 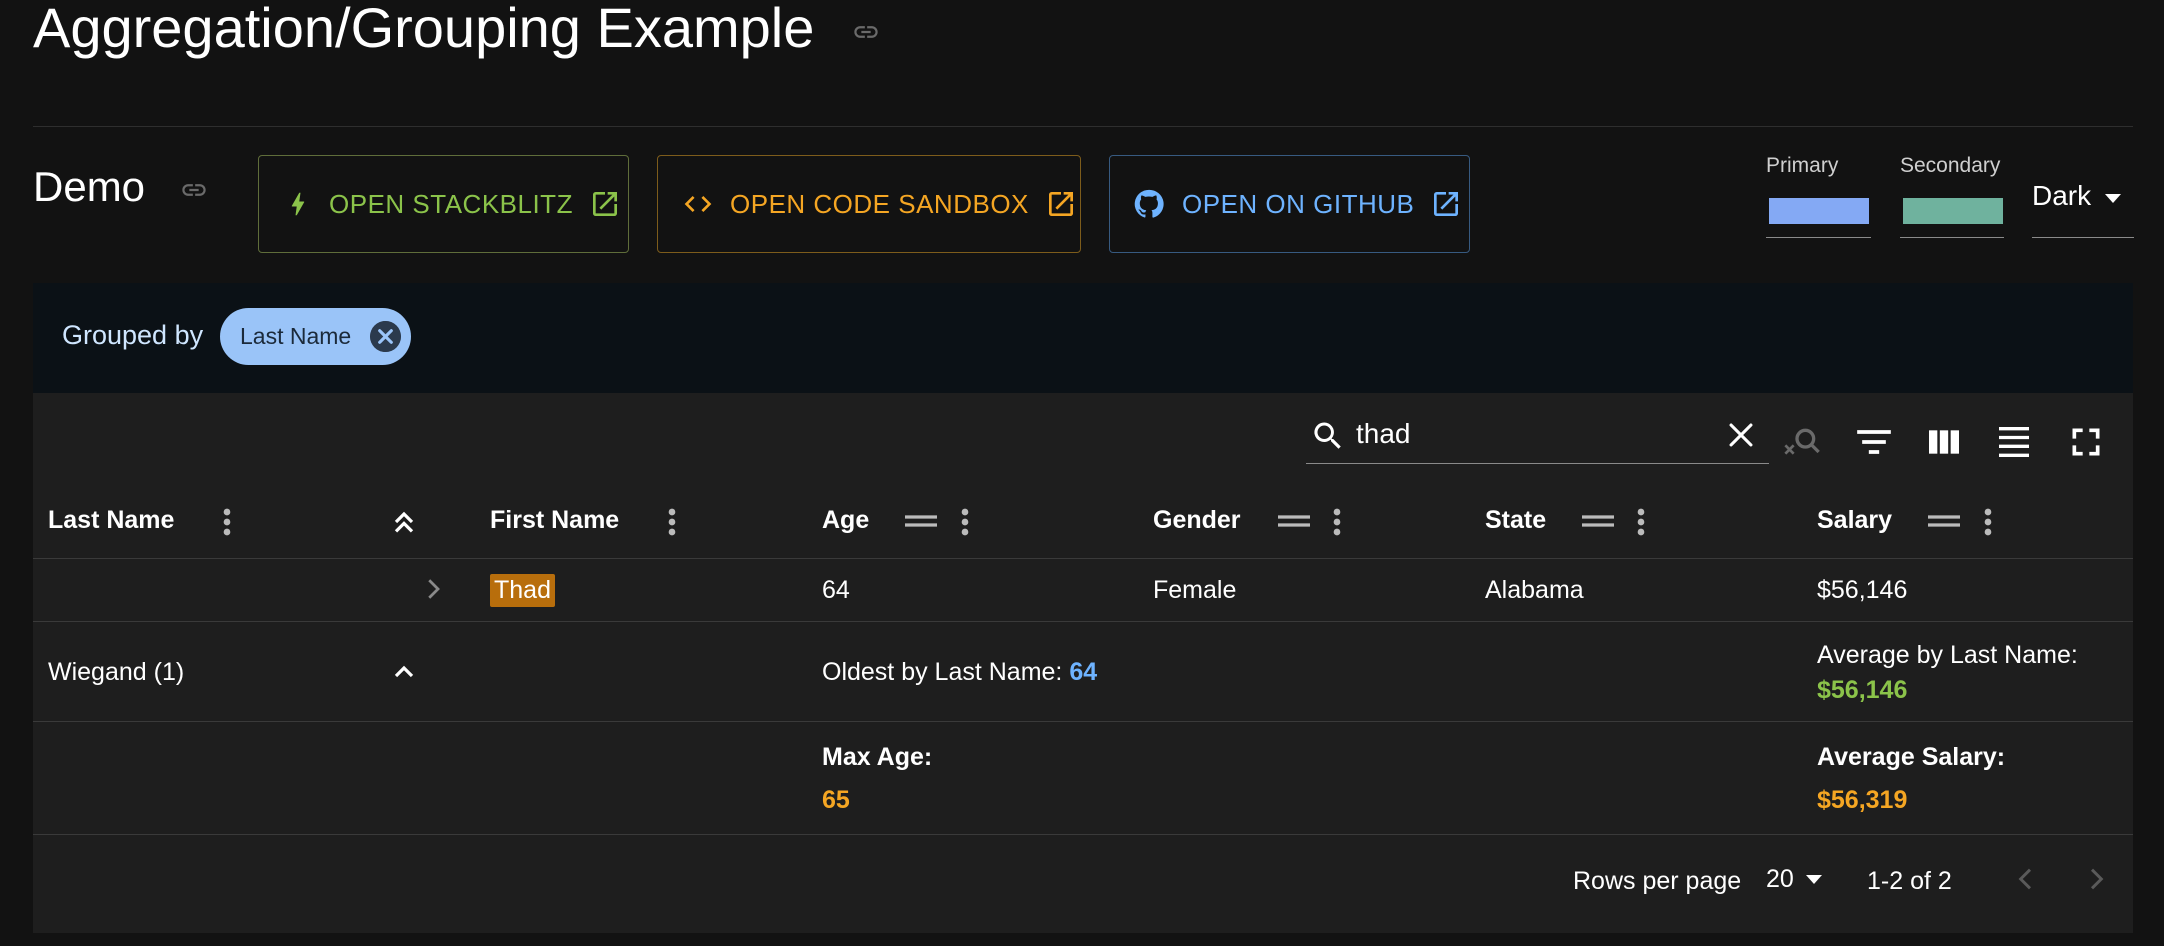 I want to click on demo-heading: Demo, so click(x=89, y=186).